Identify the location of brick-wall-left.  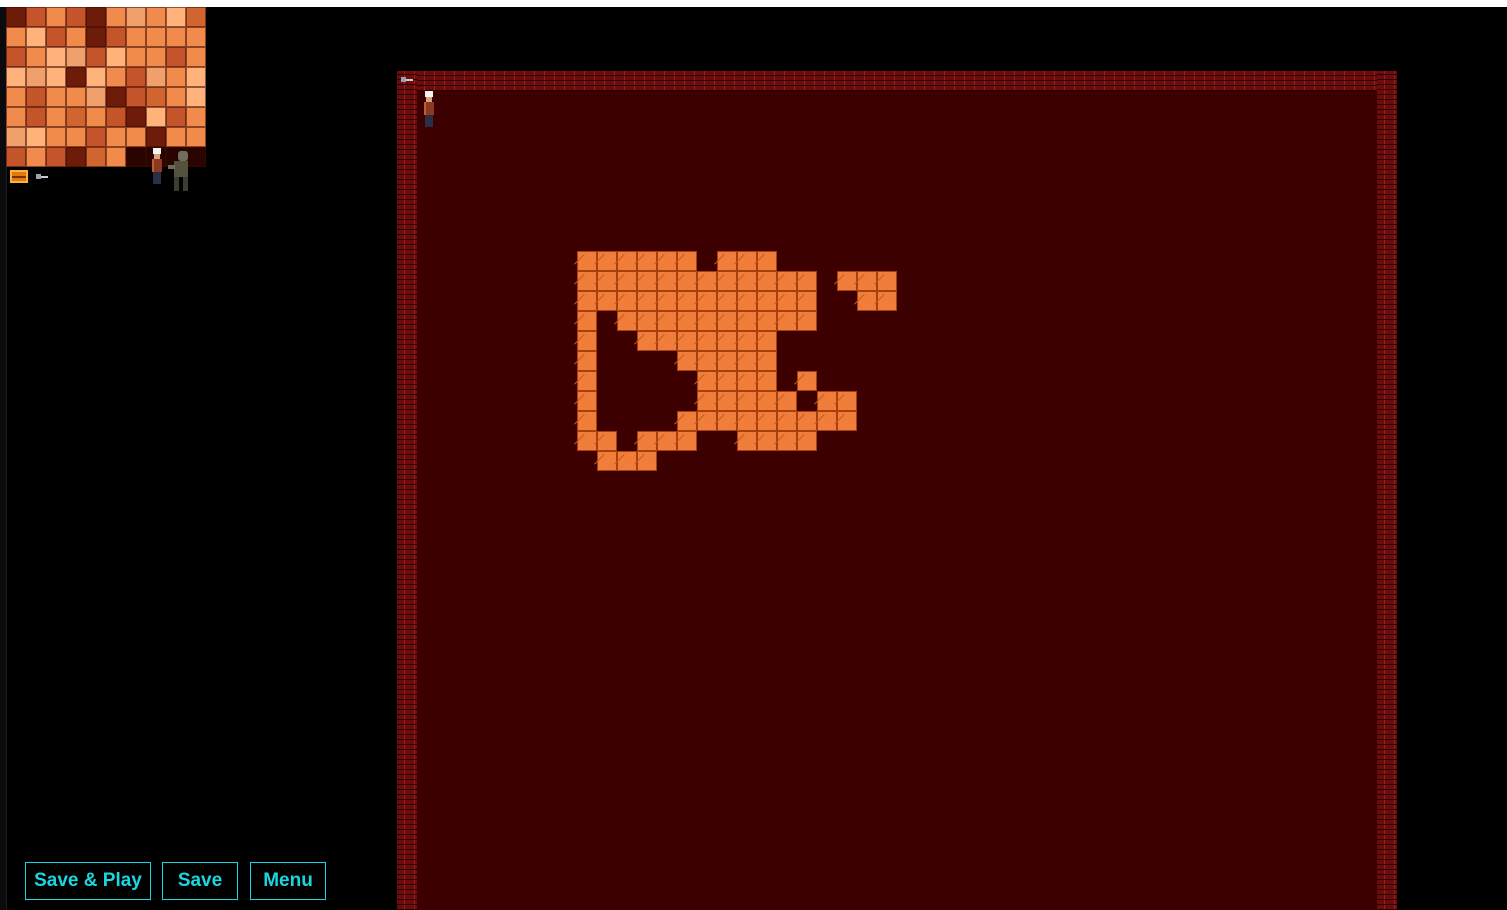
(407, 490).